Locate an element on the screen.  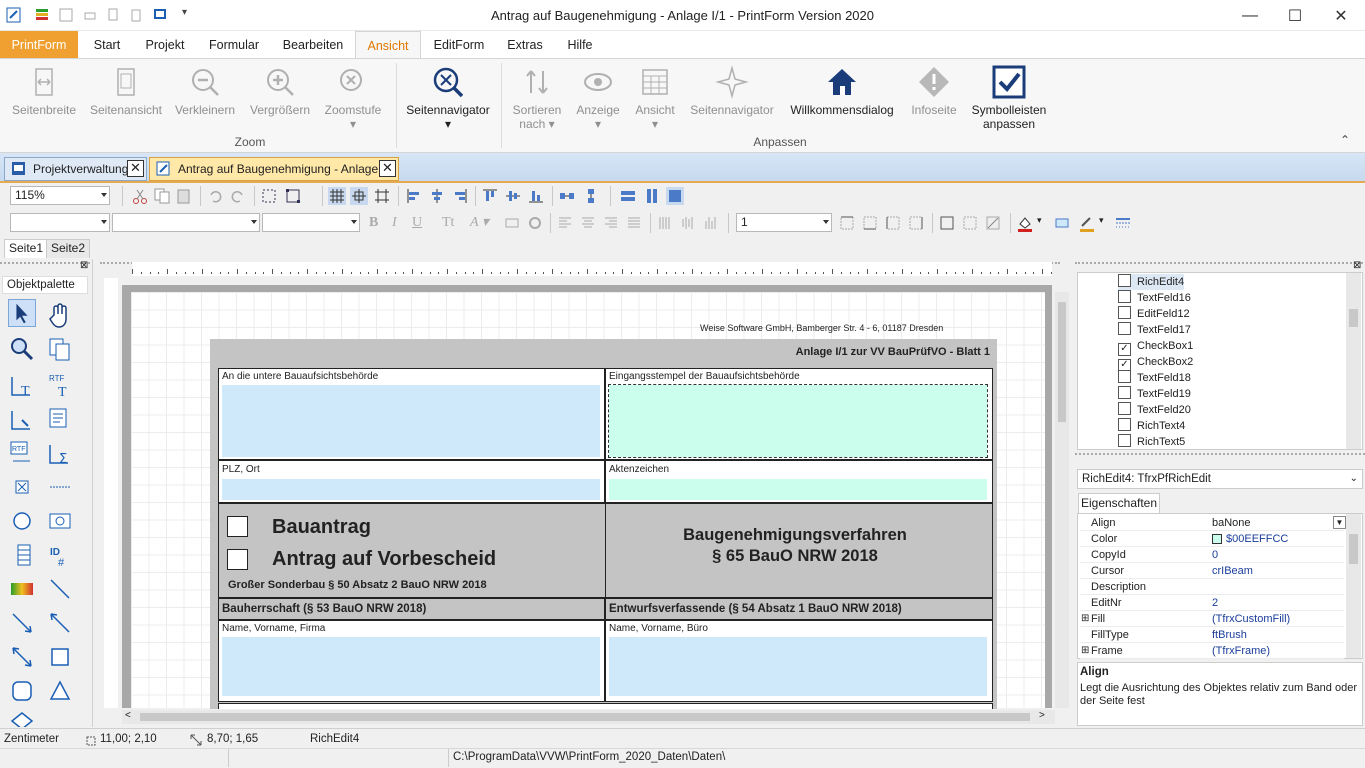
tree-item: RichText4 is located at coordinates (1151, 426).